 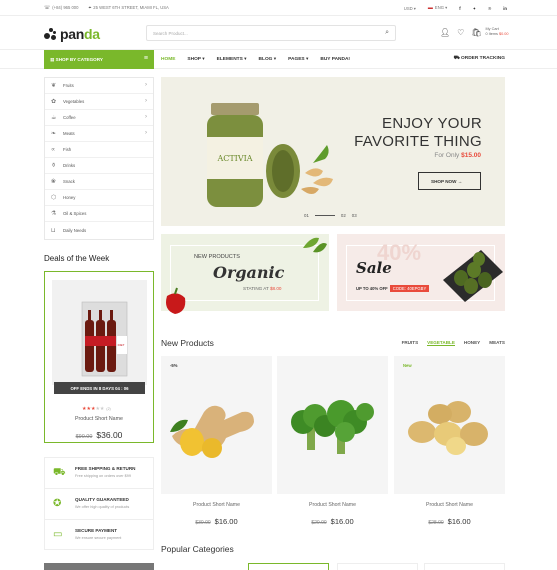 I want to click on discount-badge: -5%, so click(x=174, y=365).